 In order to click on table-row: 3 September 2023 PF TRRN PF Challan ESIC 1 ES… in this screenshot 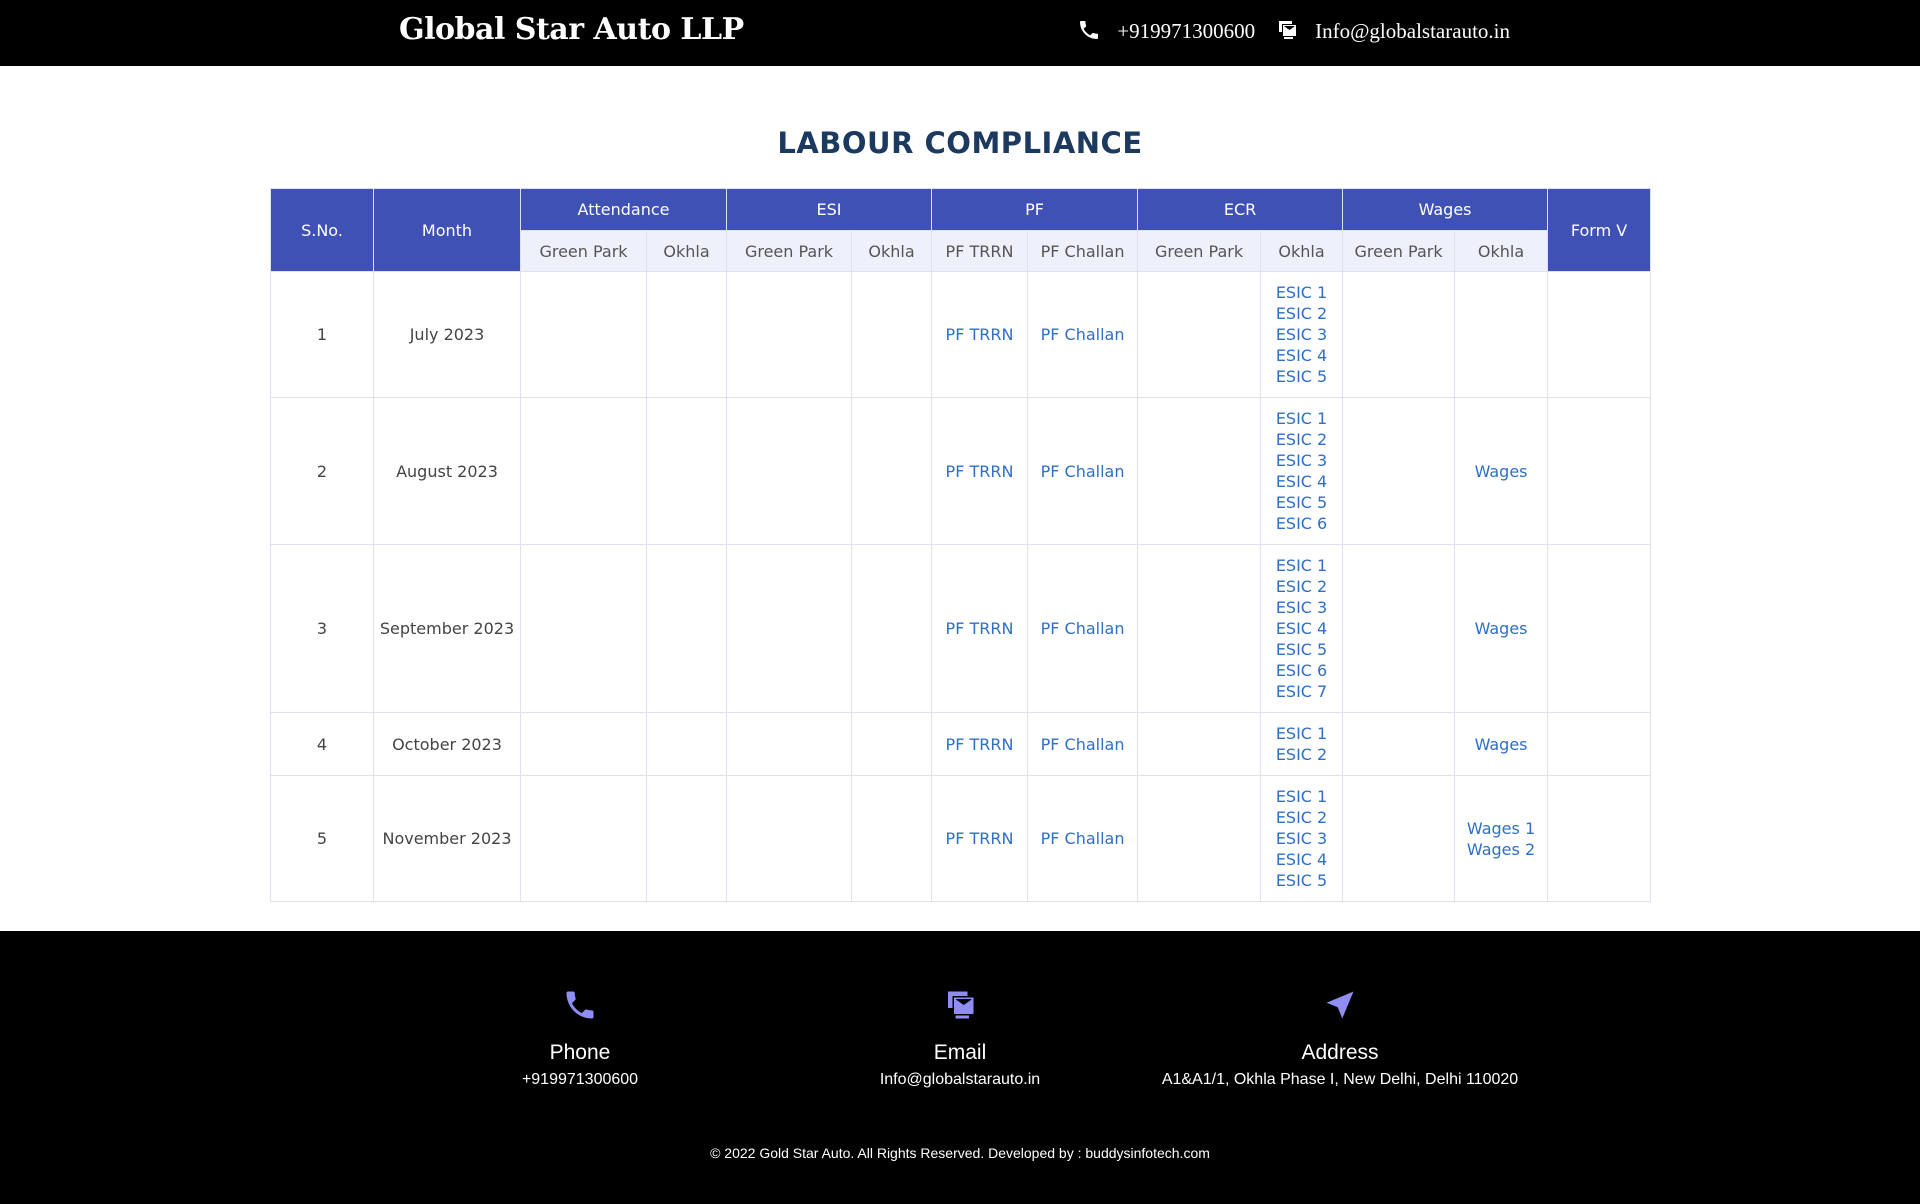, I will do `click(961, 628)`.